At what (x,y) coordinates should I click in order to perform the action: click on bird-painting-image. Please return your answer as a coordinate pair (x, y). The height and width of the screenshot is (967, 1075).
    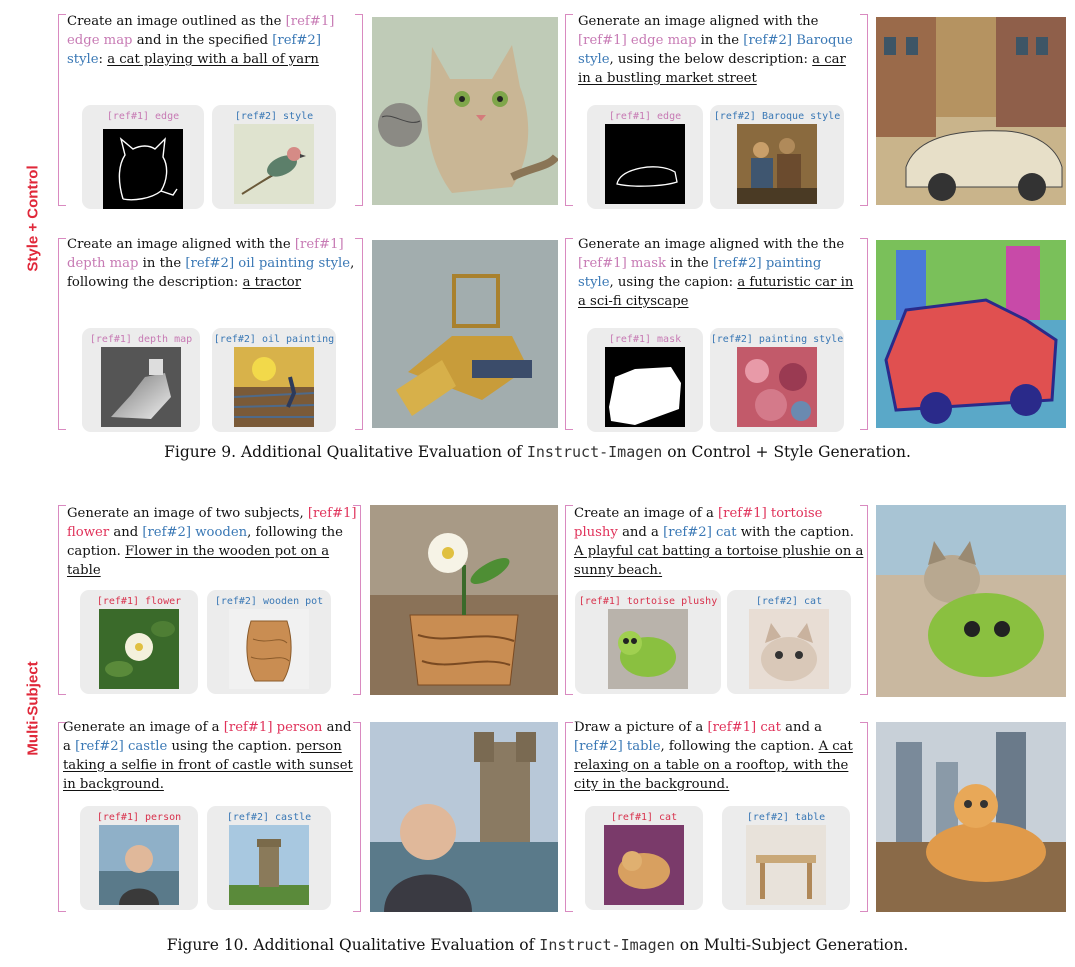
    Looking at the image, I should click on (274, 164).